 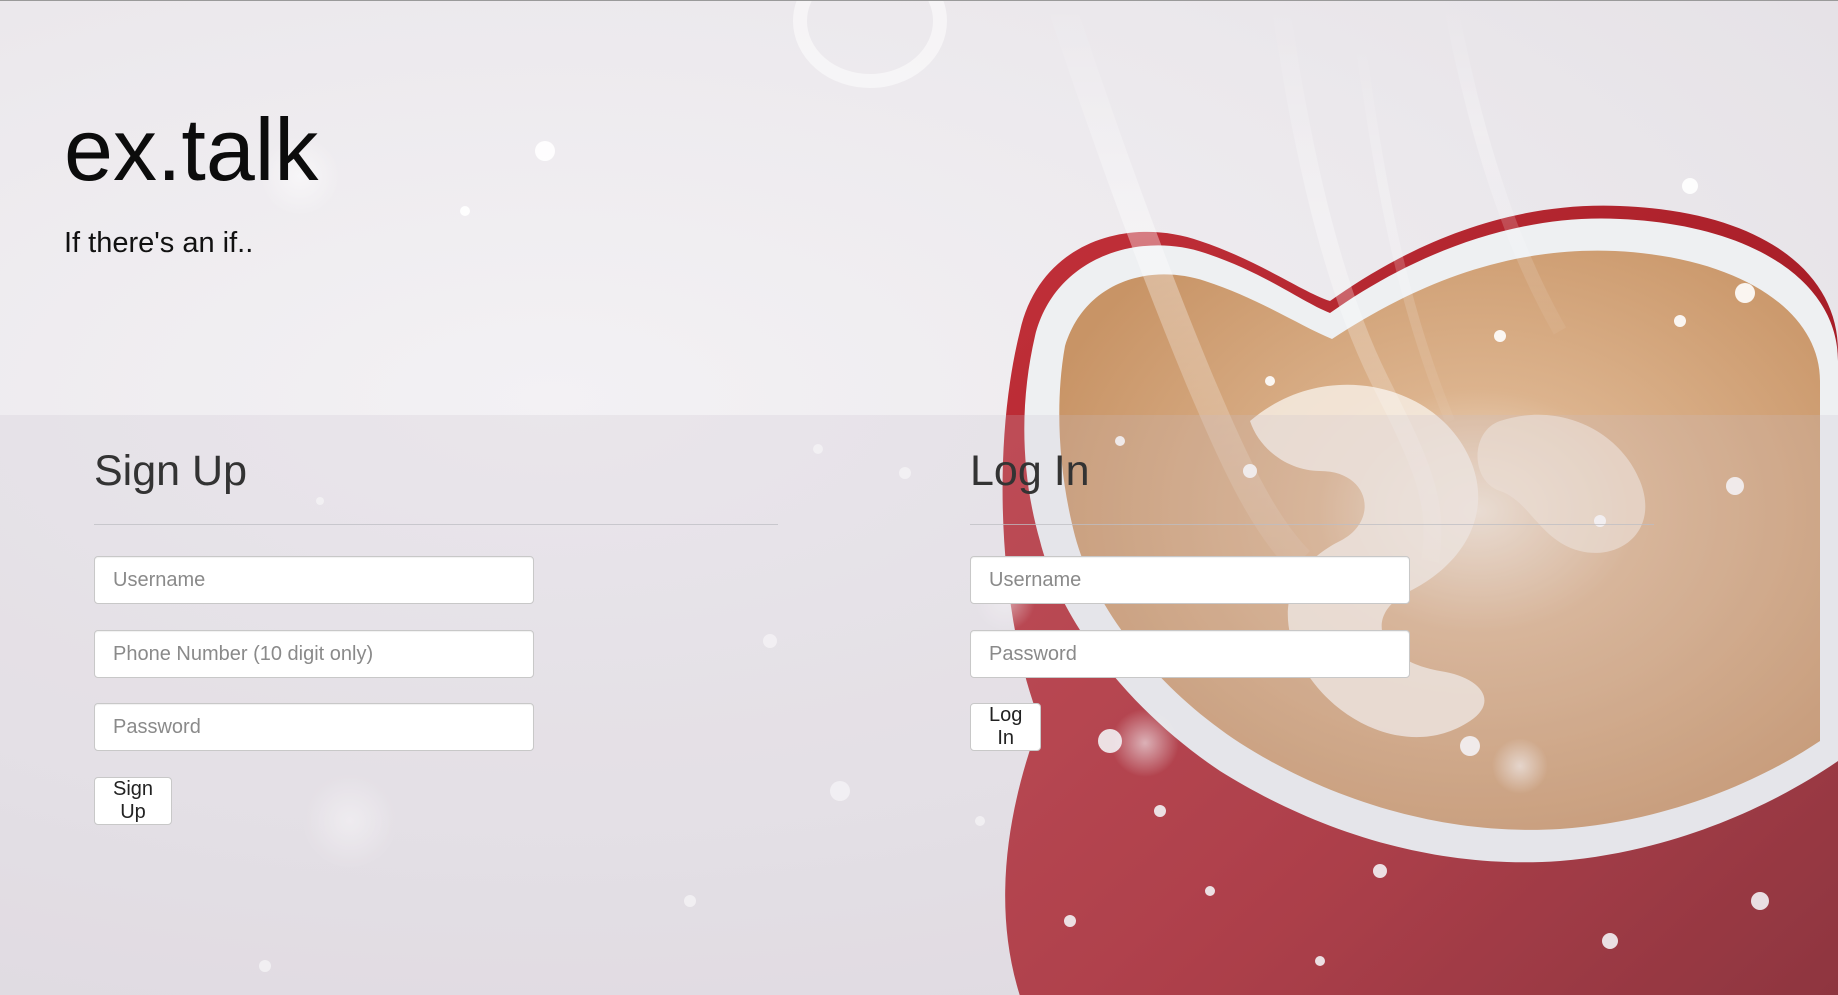 I want to click on login-divider, so click(x=1312, y=524).